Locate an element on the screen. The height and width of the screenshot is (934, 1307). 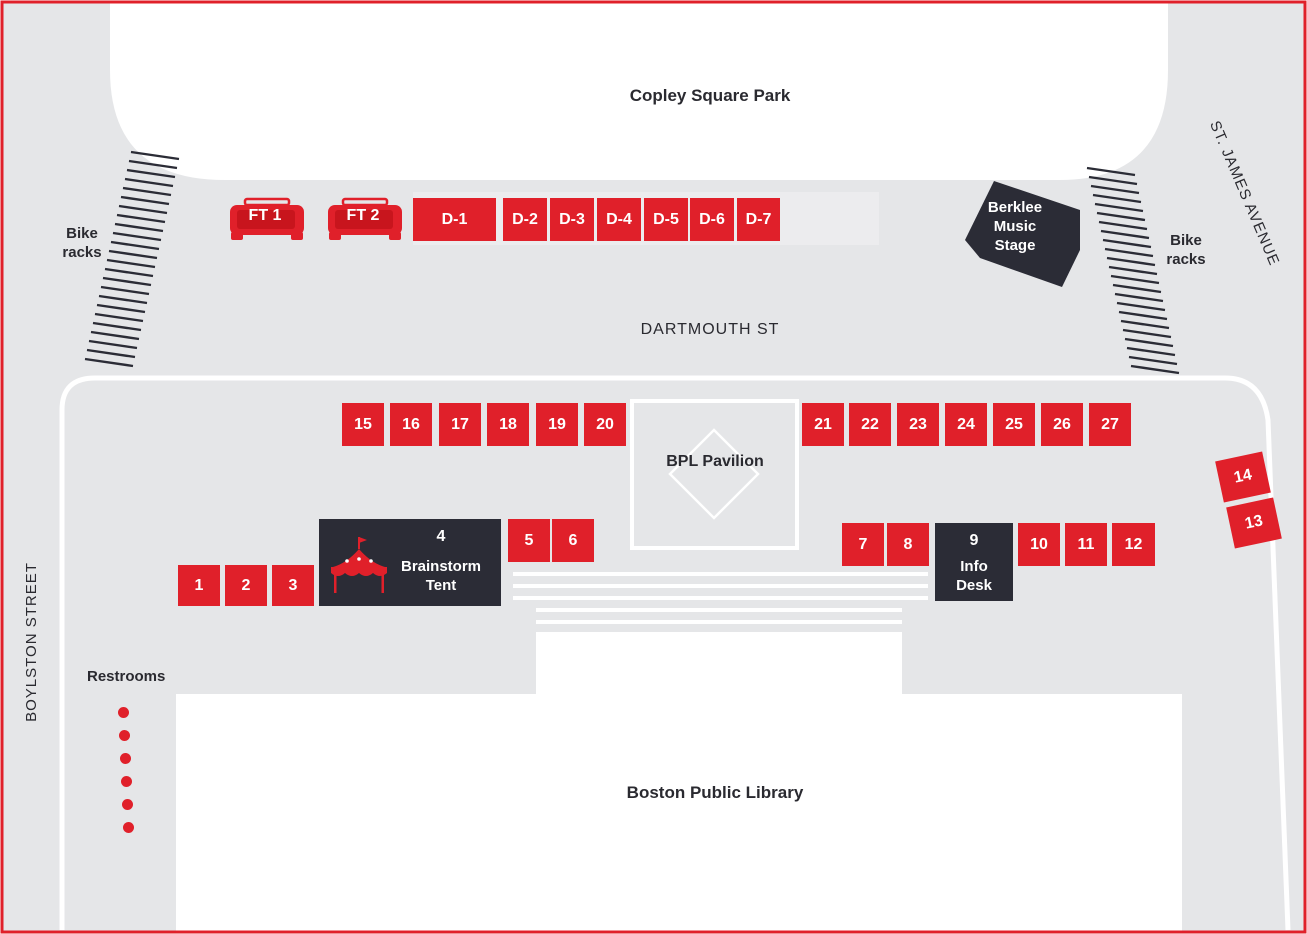
brainstorm-tent-number: 4 is located at coordinates (441, 536).